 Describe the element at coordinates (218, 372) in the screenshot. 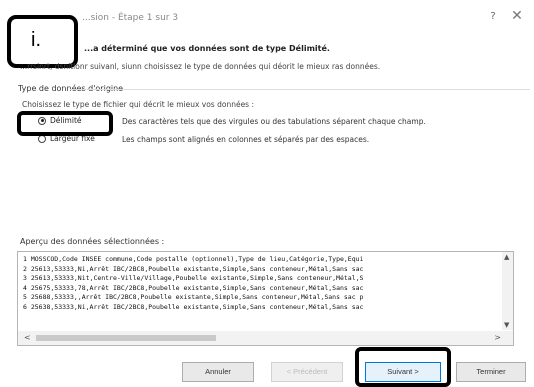

I see `cancel-button: Annuler` at that location.